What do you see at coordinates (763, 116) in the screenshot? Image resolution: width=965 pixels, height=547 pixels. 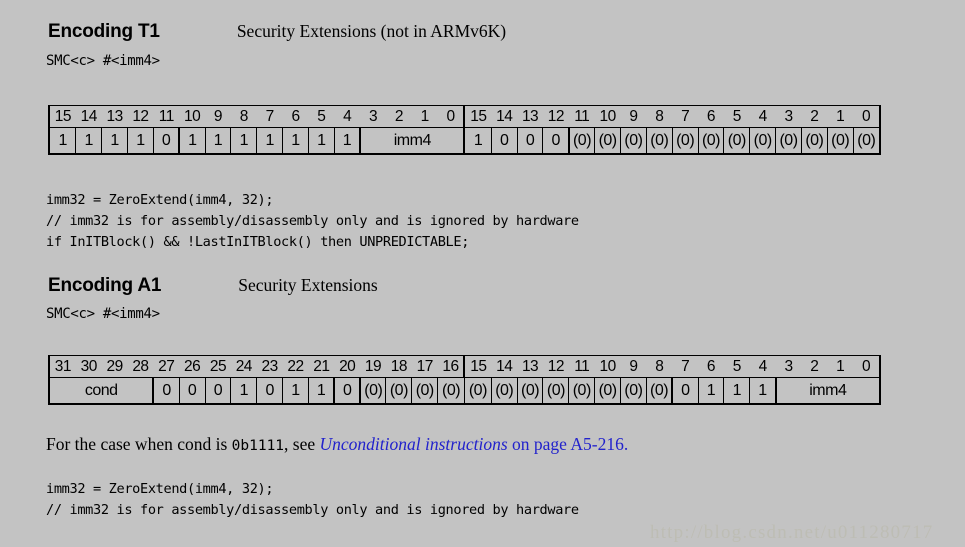 I see `encoding-t1-bitnum-4: 4` at bounding box center [763, 116].